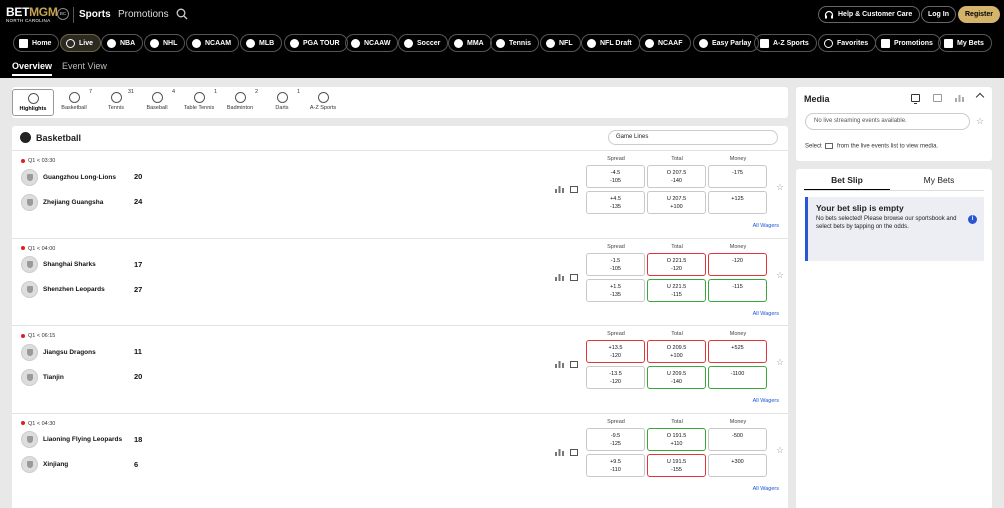 This screenshot has height=508, width=1004. I want to click on stream-select: No live streaming events available., so click(887, 121).